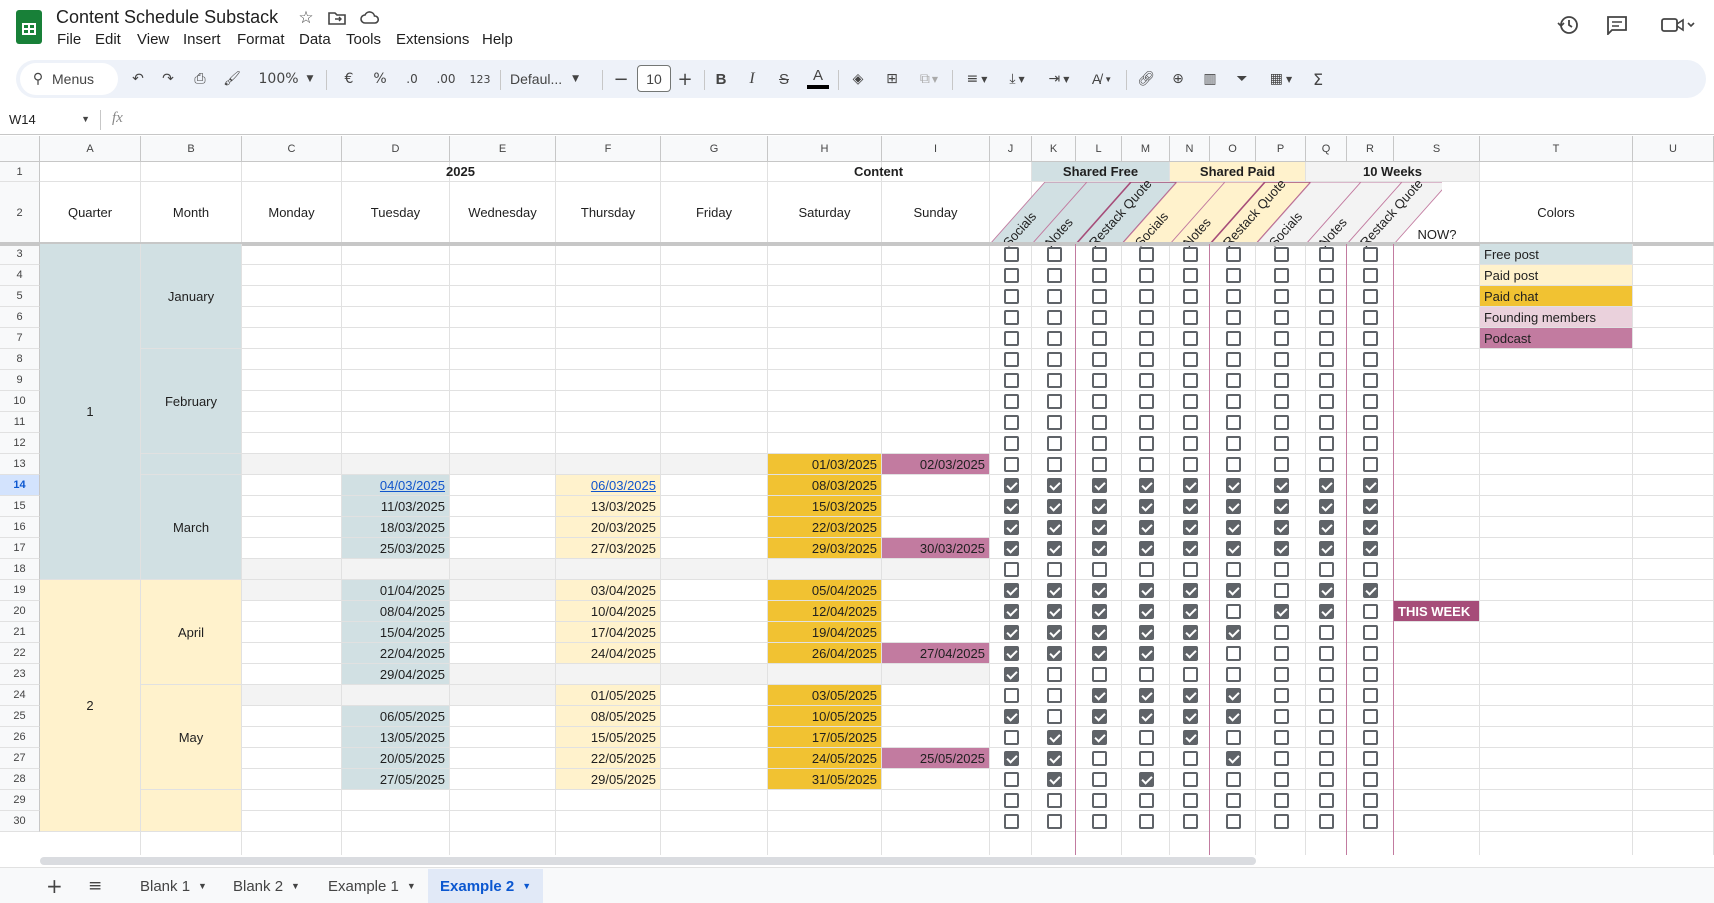 This screenshot has height=903, width=1714. What do you see at coordinates (1238, 172) in the screenshot?
I see `shared-paid-header: Shared Paid` at bounding box center [1238, 172].